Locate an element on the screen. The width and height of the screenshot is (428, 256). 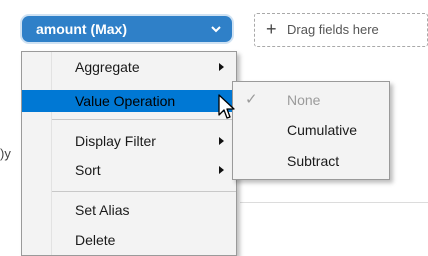
field-pill-label: amount (Max) is located at coordinates (81, 29).